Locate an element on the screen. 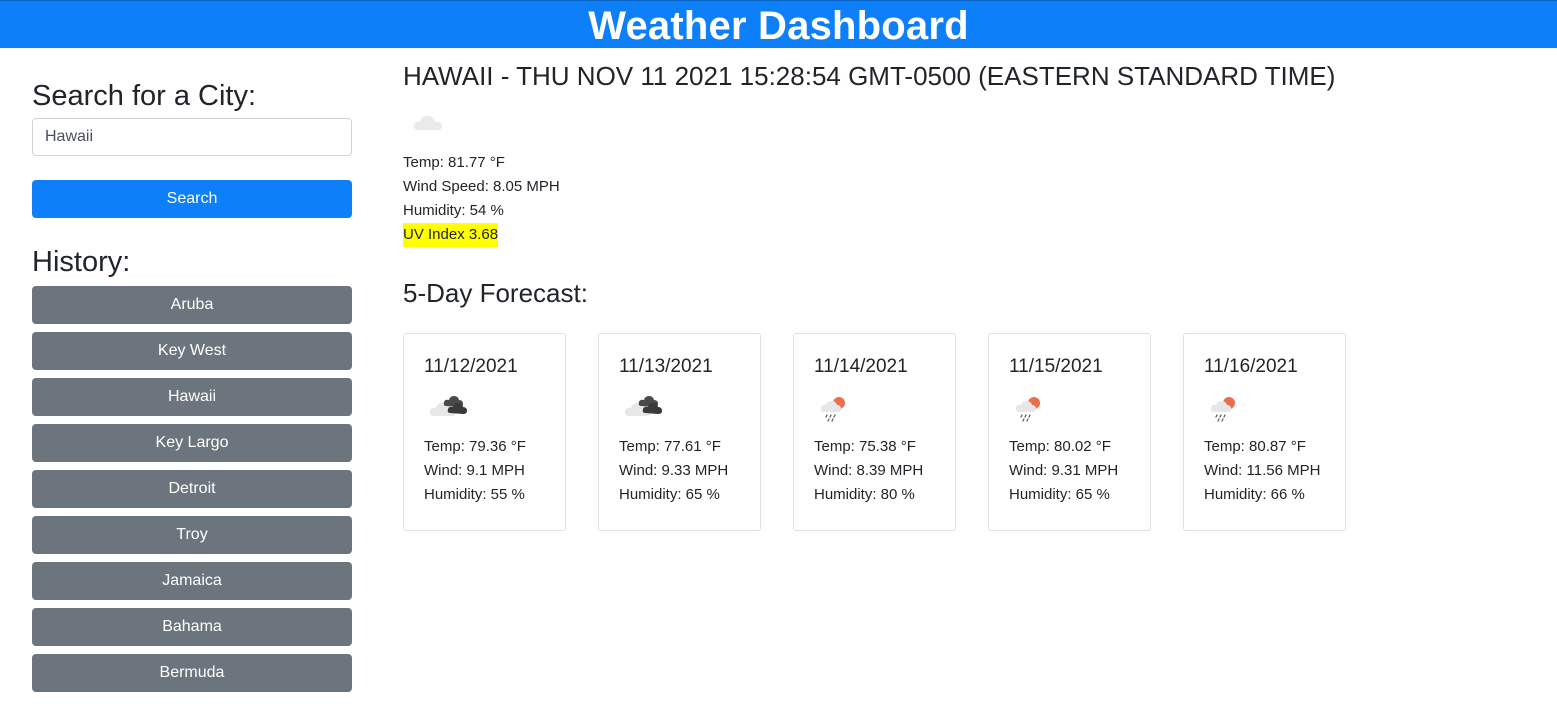 The image size is (1557, 704). history-item-jamaica: Jamaica is located at coordinates (192, 581).